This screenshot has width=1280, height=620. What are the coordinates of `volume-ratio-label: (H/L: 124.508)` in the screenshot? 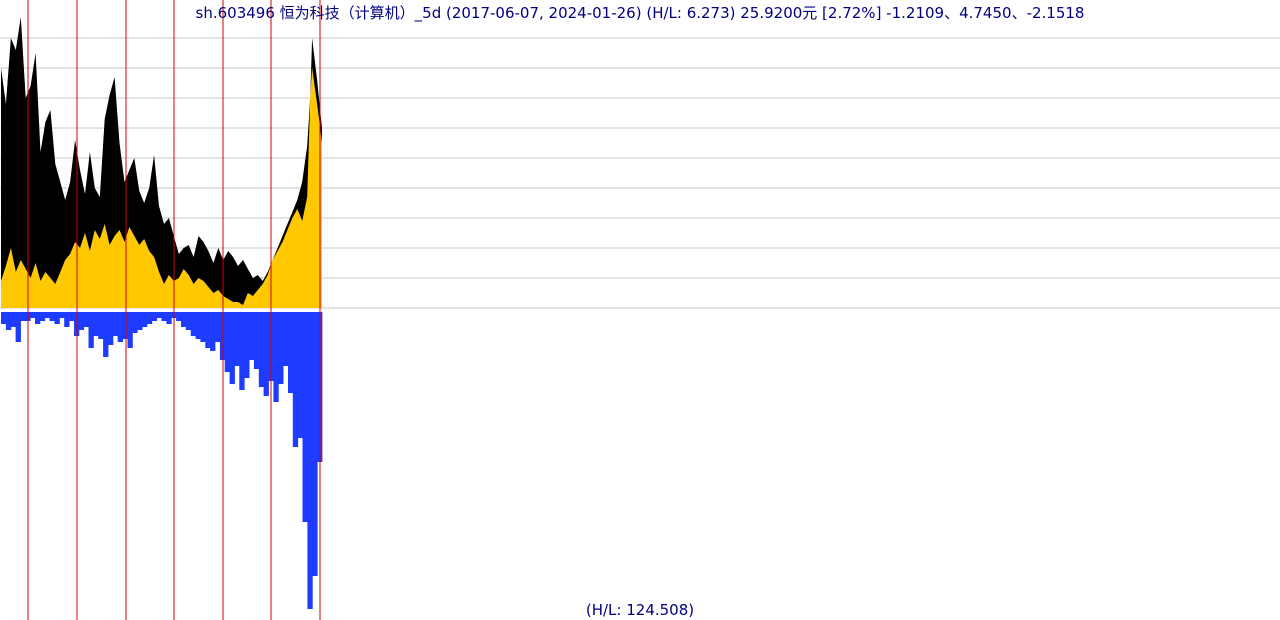 It's located at (640, 610).